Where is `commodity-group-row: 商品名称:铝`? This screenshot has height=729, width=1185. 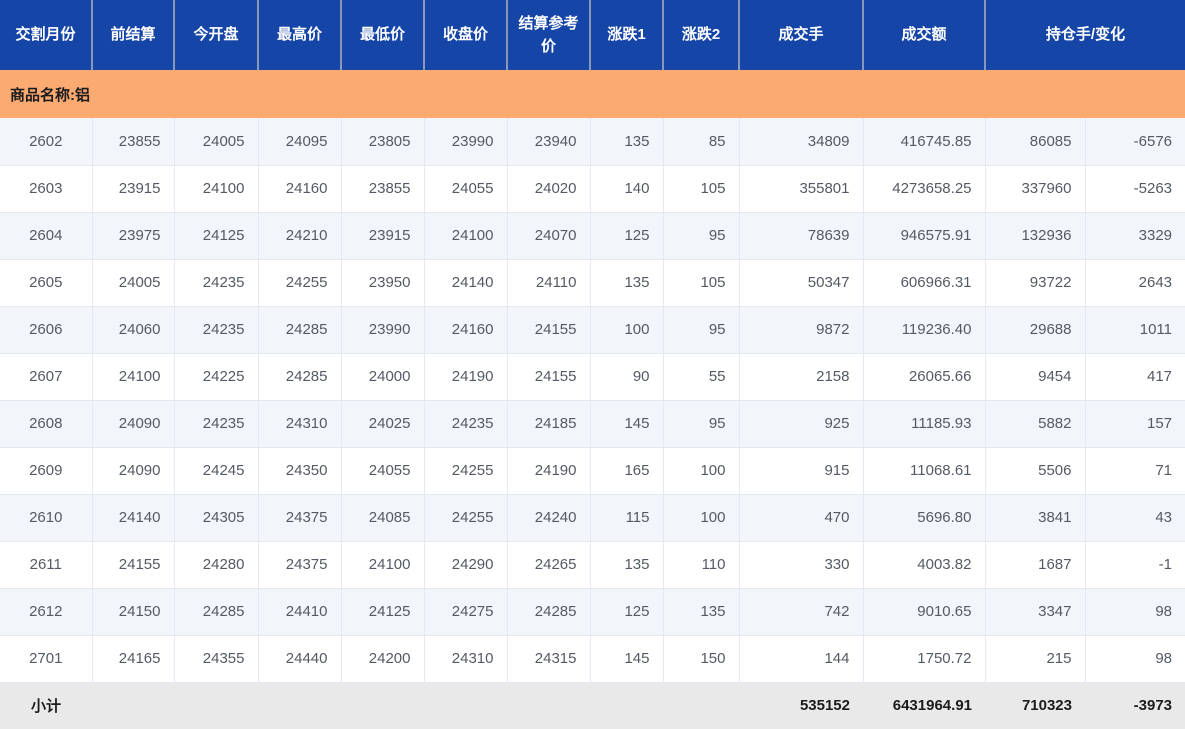
commodity-group-row: 商品名称:铝 is located at coordinates (592, 94).